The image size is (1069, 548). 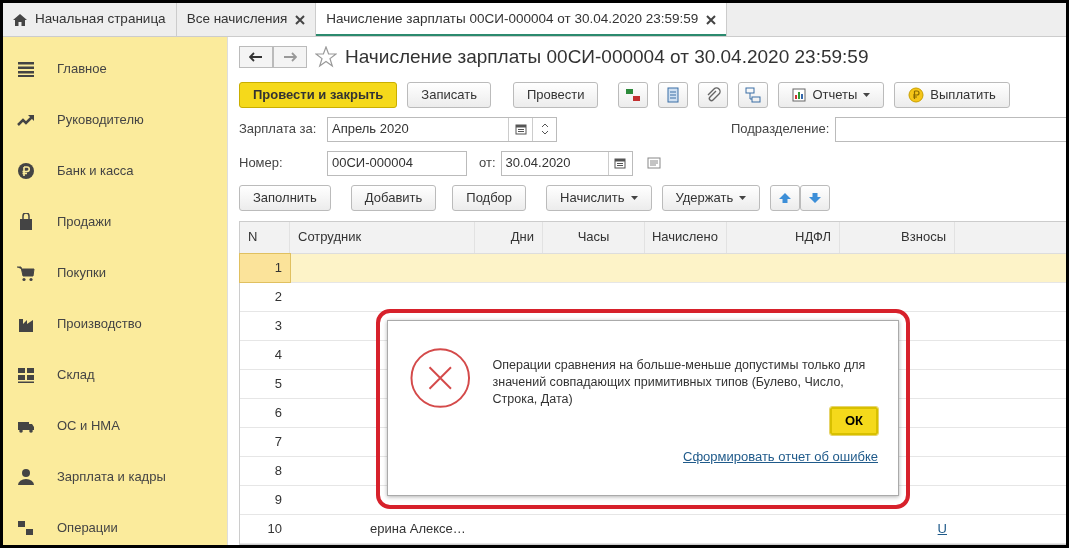 What do you see at coordinates (897, 237) in the screenshot?
I see `column-header: Взносы` at bounding box center [897, 237].